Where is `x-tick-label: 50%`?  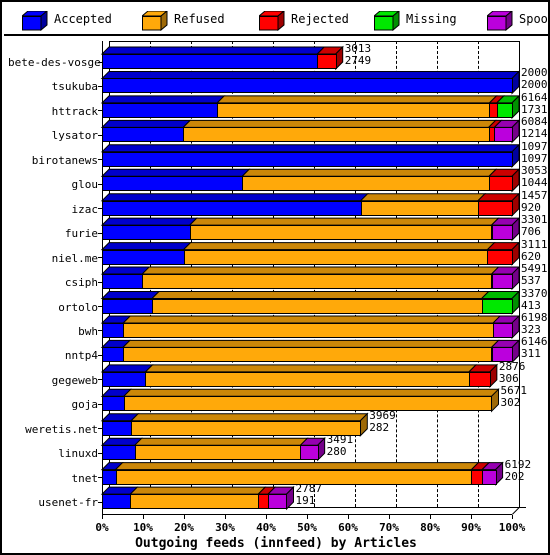 x-tick-label: 50% is located at coordinates (307, 528).